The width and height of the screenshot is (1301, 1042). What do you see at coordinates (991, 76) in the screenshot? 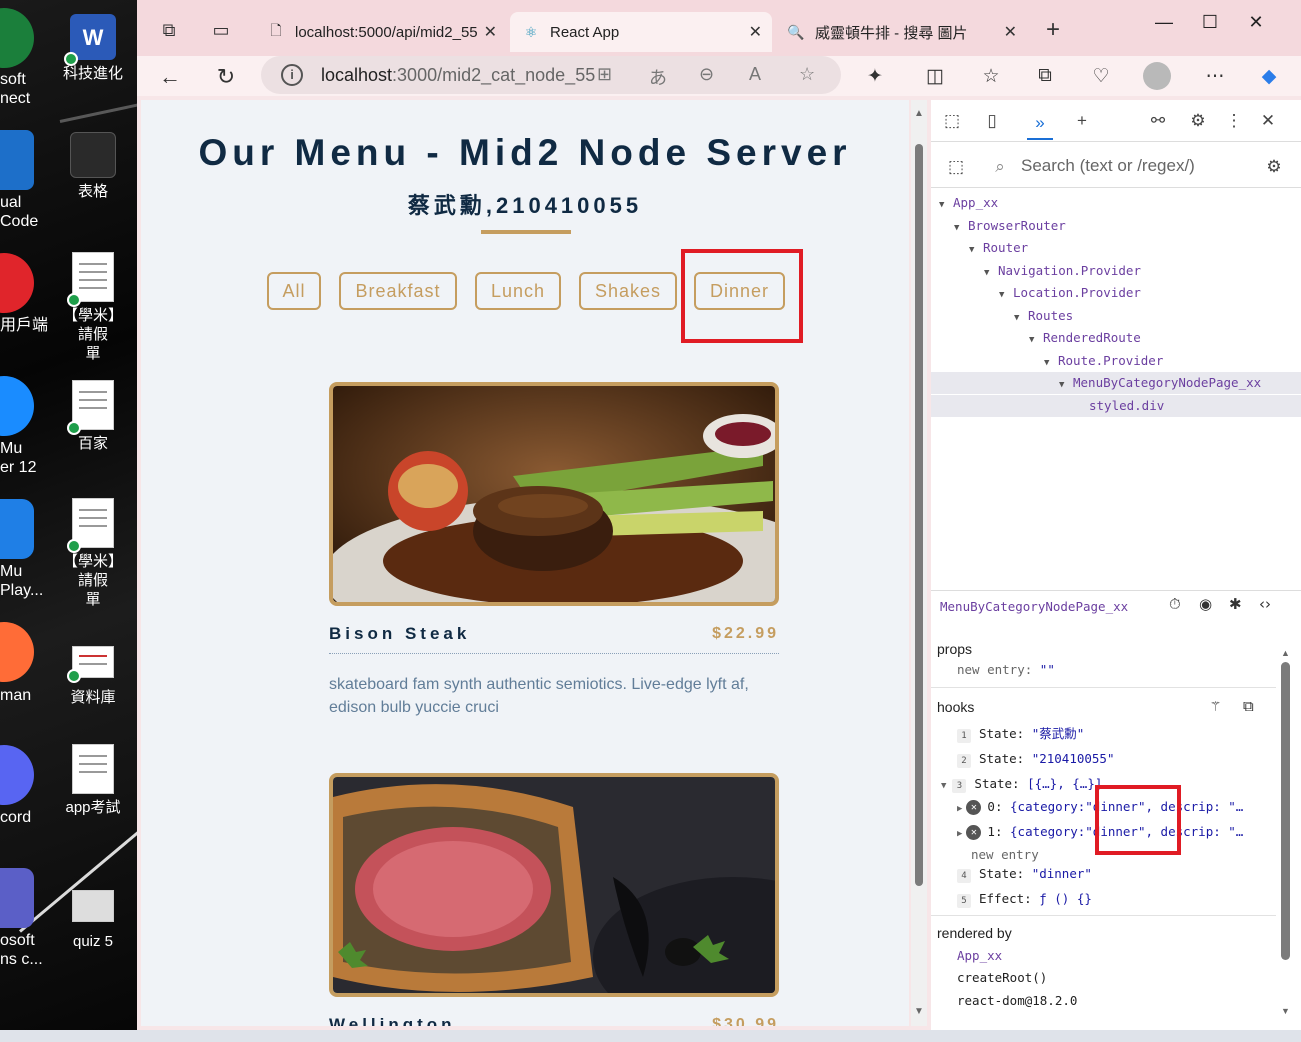
I see `favorites-icon: ☆` at bounding box center [991, 76].